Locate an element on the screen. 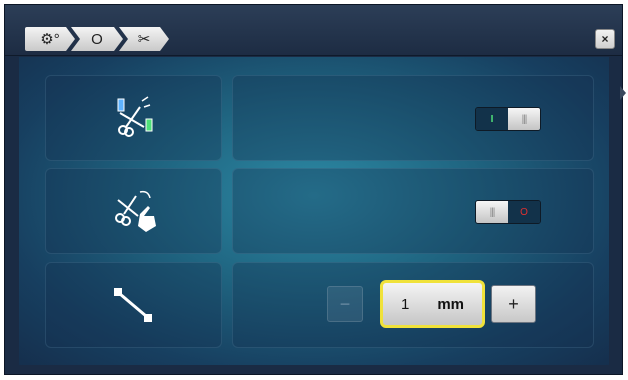 The height and width of the screenshot is (380, 628). toggle-off-indicator: O is located at coordinates (524, 212).